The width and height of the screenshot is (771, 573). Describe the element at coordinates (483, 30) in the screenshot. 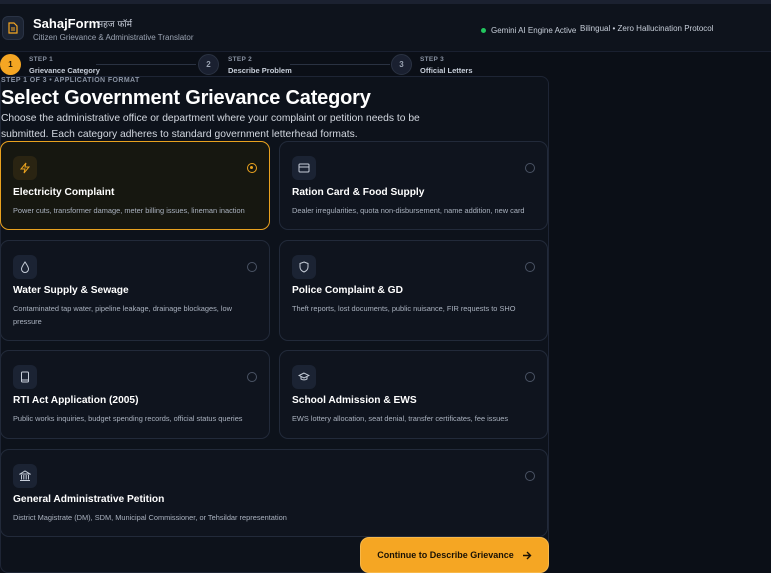

I see `status-dot-icon` at that location.